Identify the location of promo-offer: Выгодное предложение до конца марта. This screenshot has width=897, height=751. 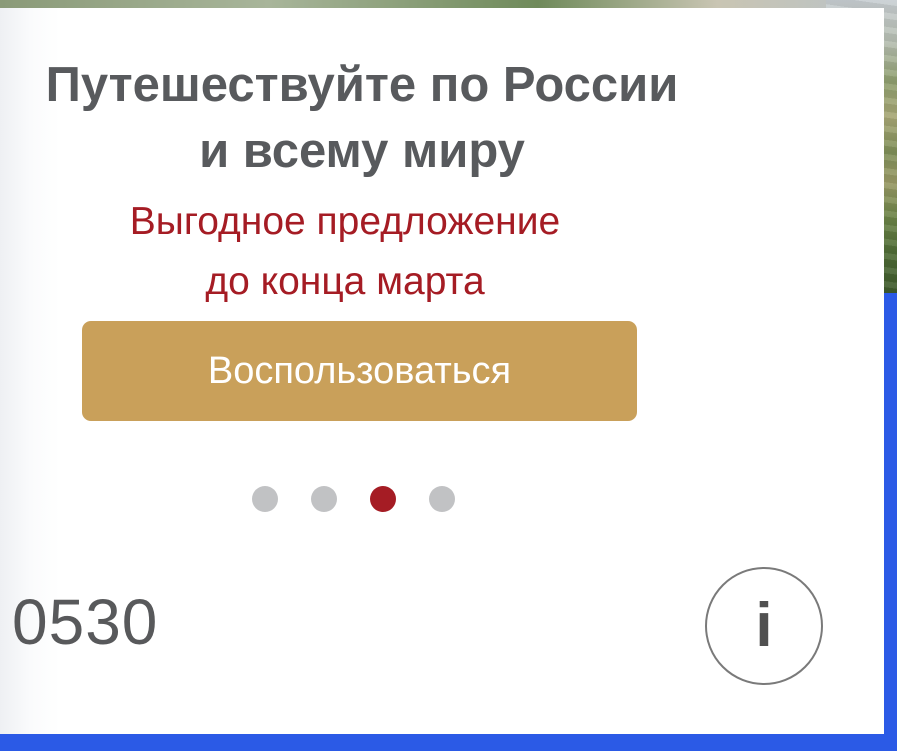
(345, 252).